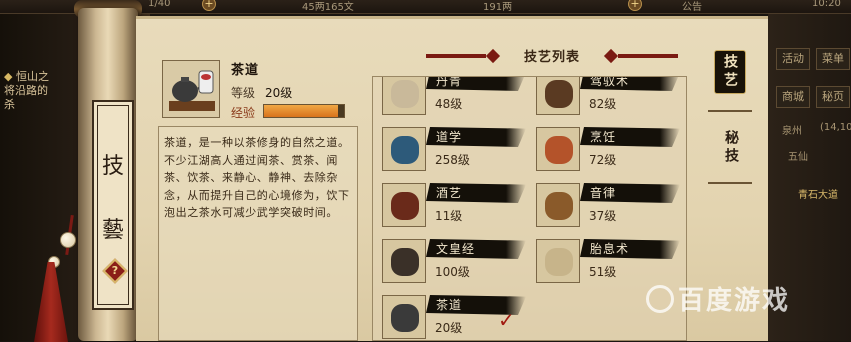 The image size is (851, 342). I want to click on skill-item-level: 37级, so click(603, 216).